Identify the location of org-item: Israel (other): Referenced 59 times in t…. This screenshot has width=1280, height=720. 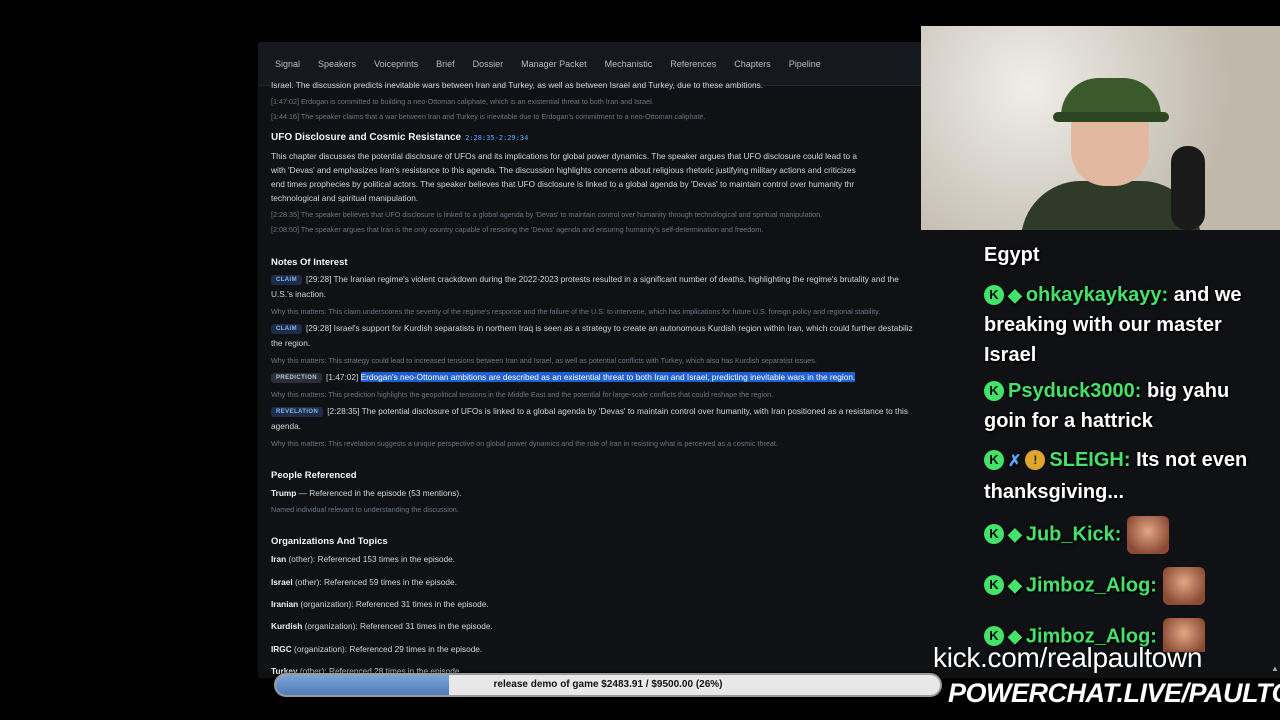
(364, 582).